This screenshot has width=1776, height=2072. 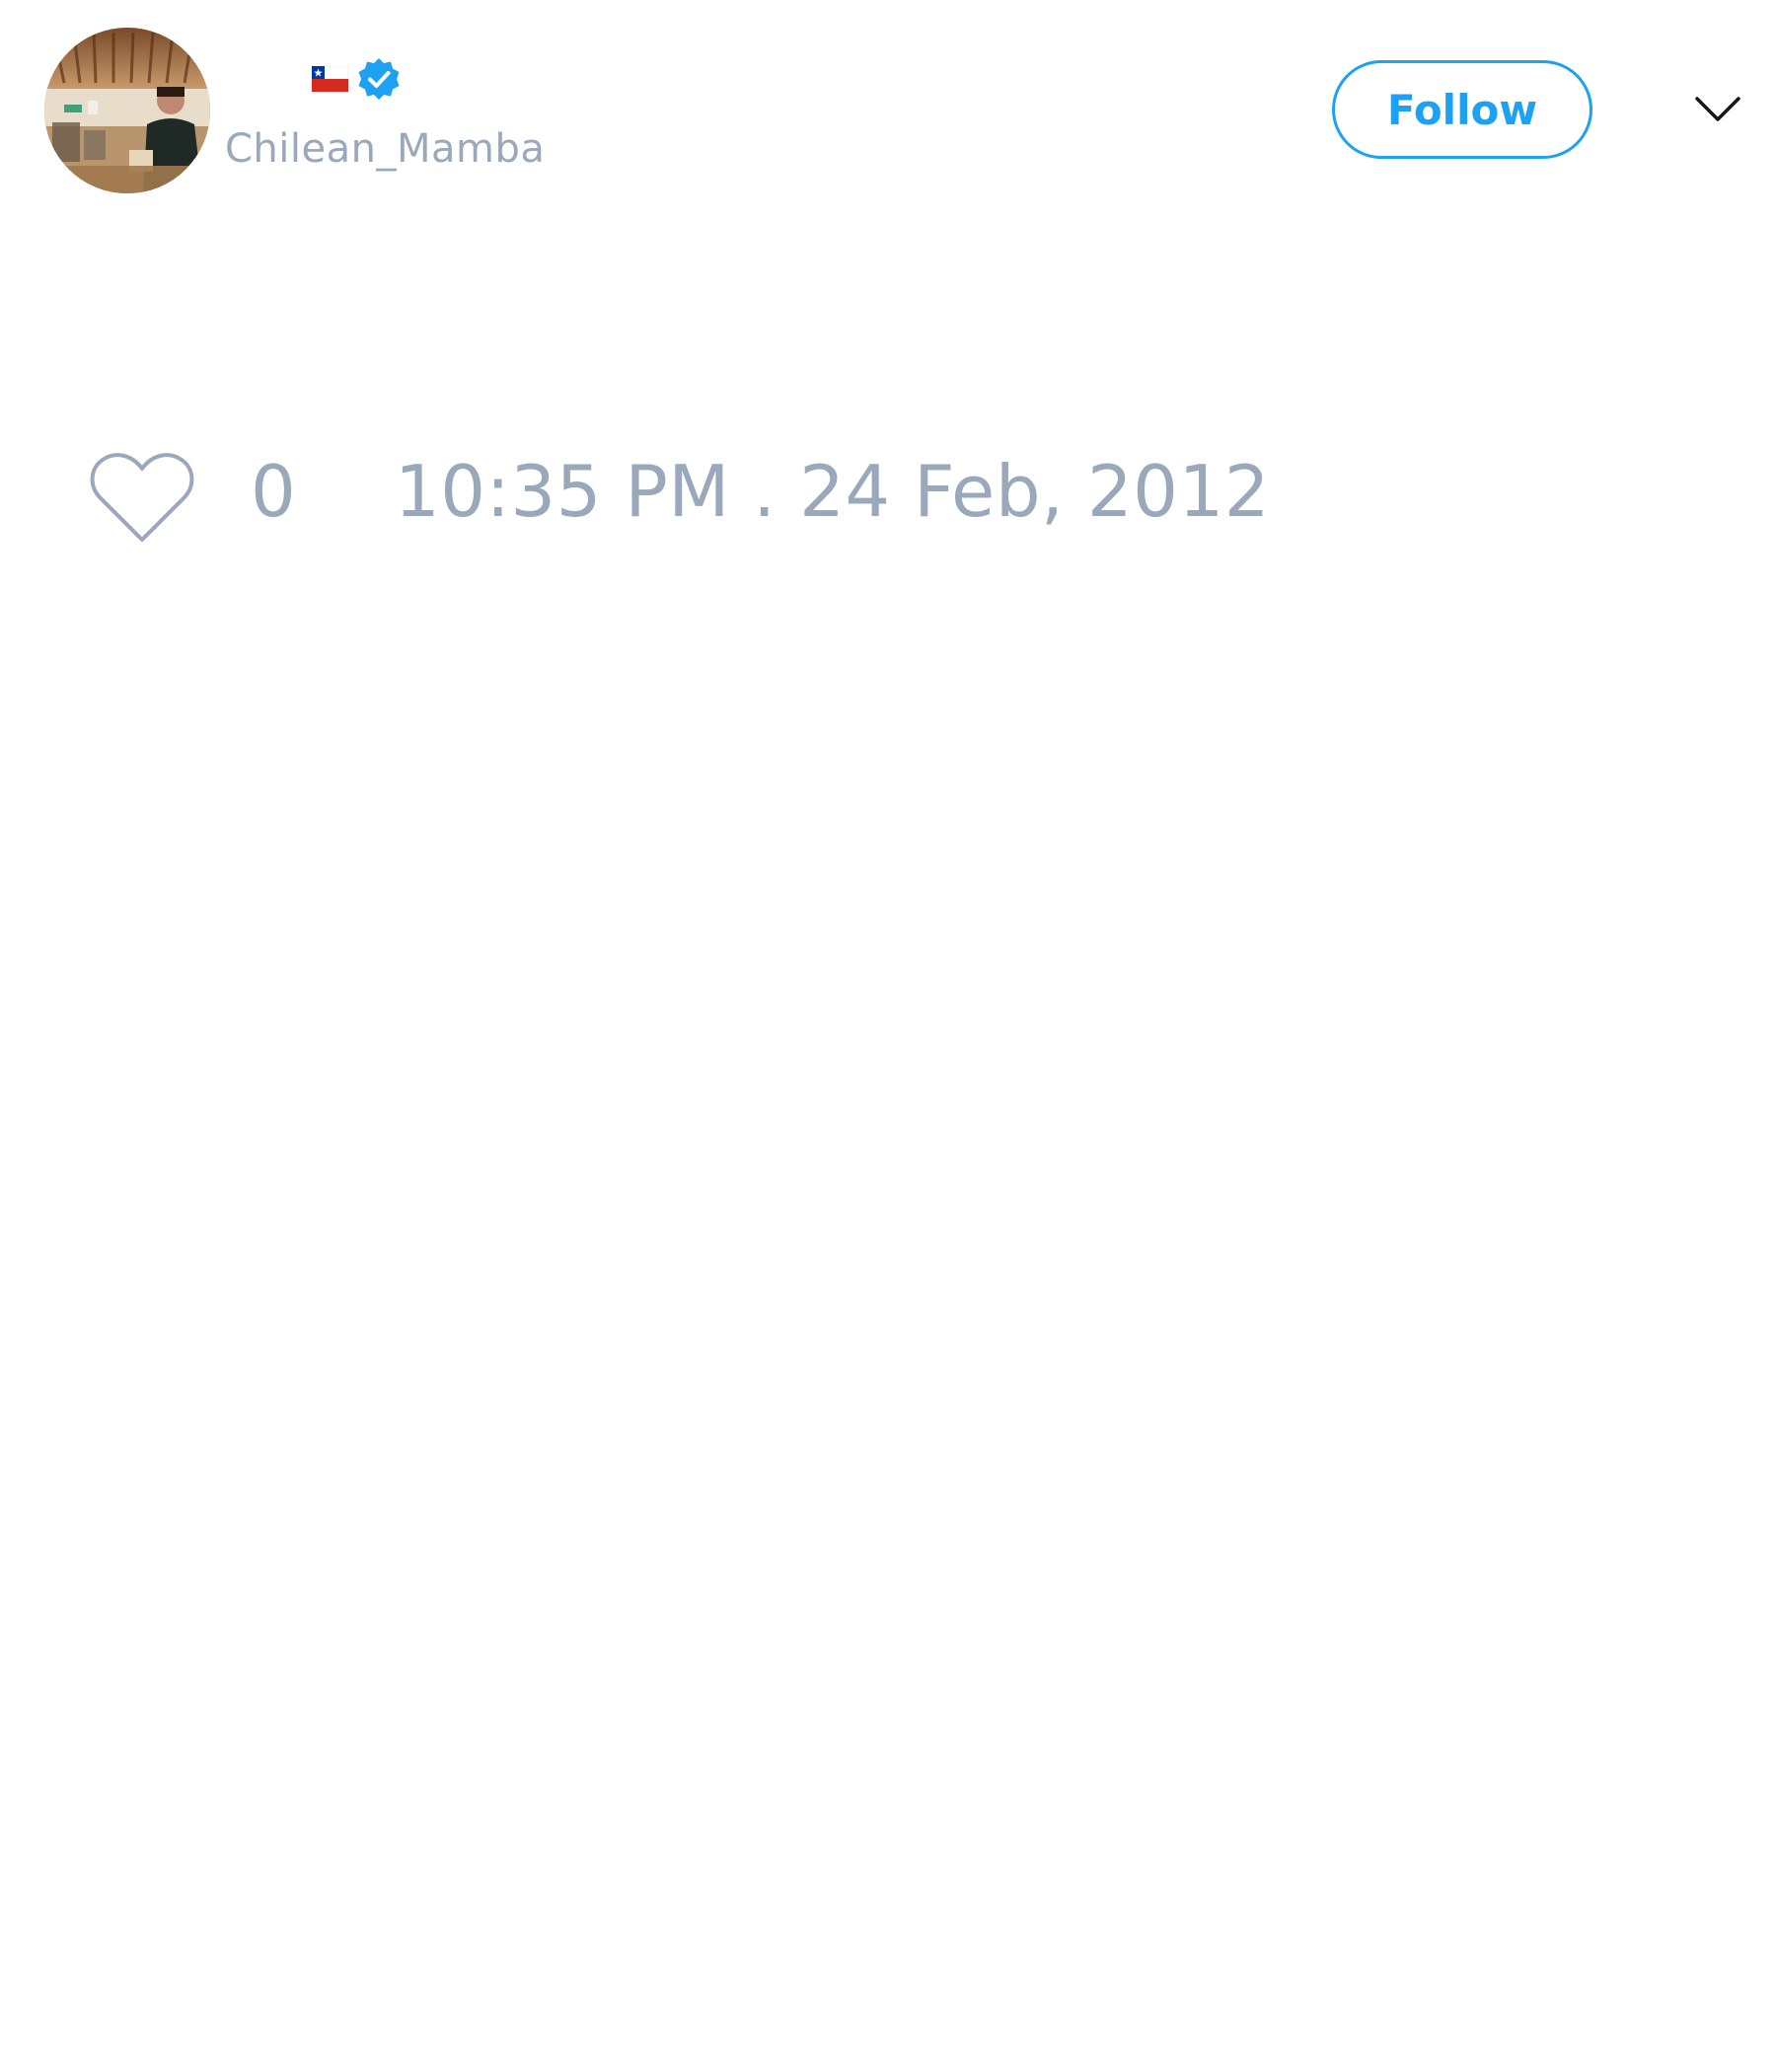 I want to click on author-name-row, so click(x=357, y=79).